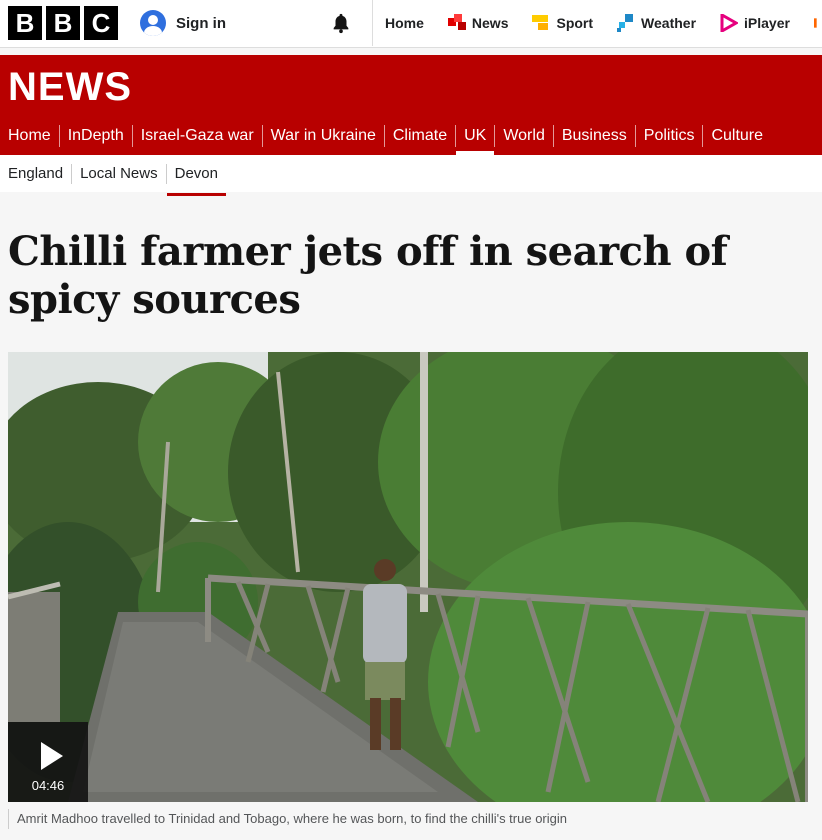  What do you see at coordinates (669, 23) in the screenshot?
I see `top-nav-label: Weather` at bounding box center [669, 23].